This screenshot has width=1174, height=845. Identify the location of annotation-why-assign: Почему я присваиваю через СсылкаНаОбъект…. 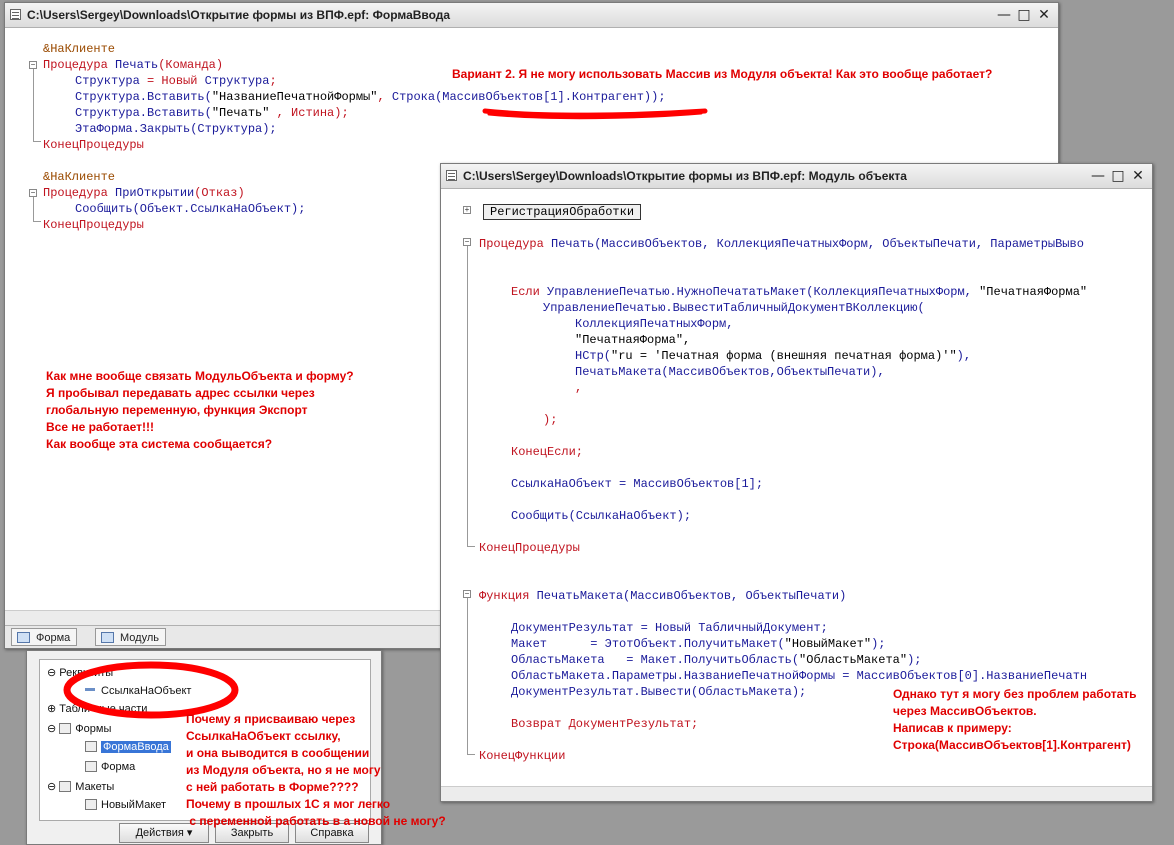
(316, 770).